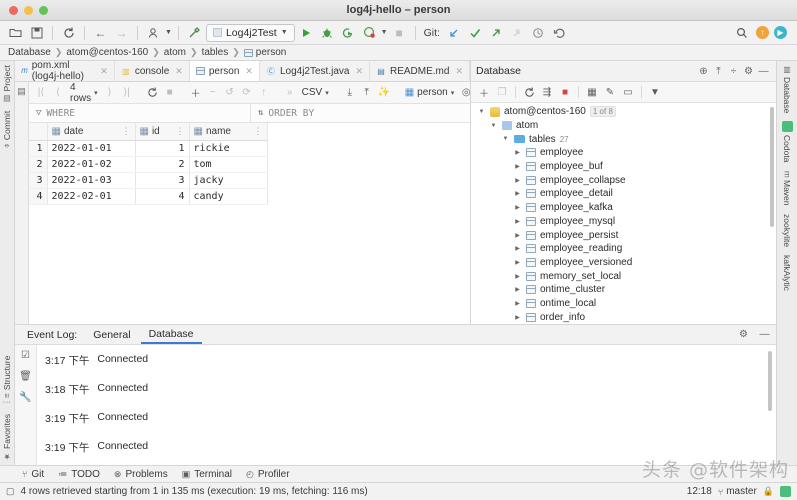 This screenshot has height=500, width=797. I want to click on run-icon, so click(306, 32).